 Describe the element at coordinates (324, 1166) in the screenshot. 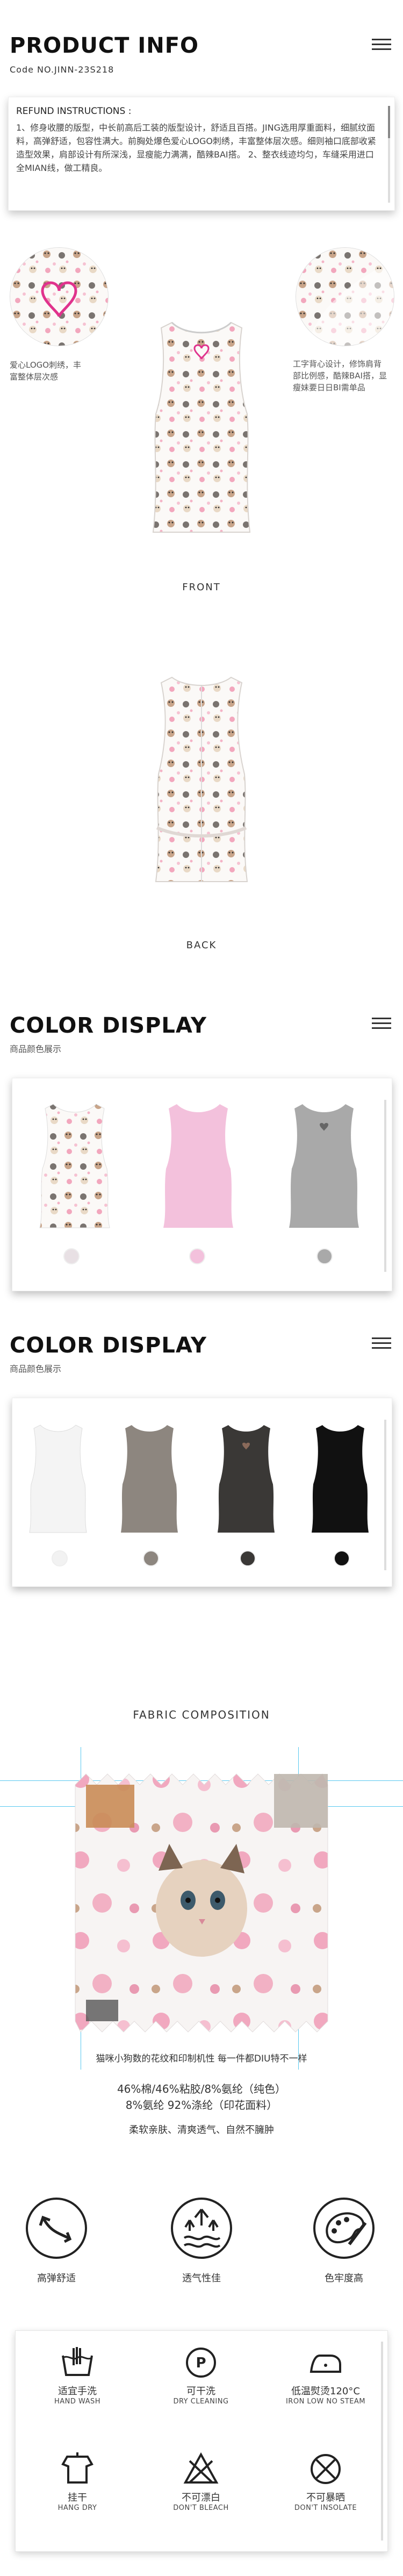

I see `gray-variant-image` at that location.